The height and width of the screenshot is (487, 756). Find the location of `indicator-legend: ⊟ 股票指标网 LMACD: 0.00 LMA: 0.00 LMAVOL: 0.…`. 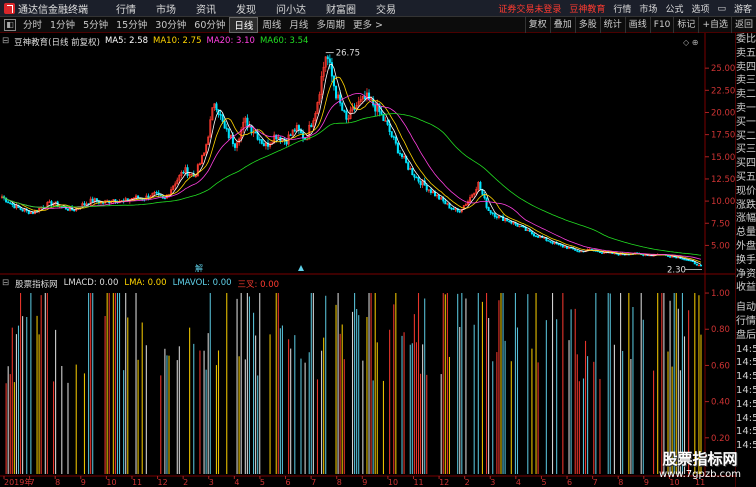

indicator-legend: ⊟ 股票指标网 LMACD: 0.00 LMA: 0.00 LMAVOL: 0.… is located at coordinates (140, 284).